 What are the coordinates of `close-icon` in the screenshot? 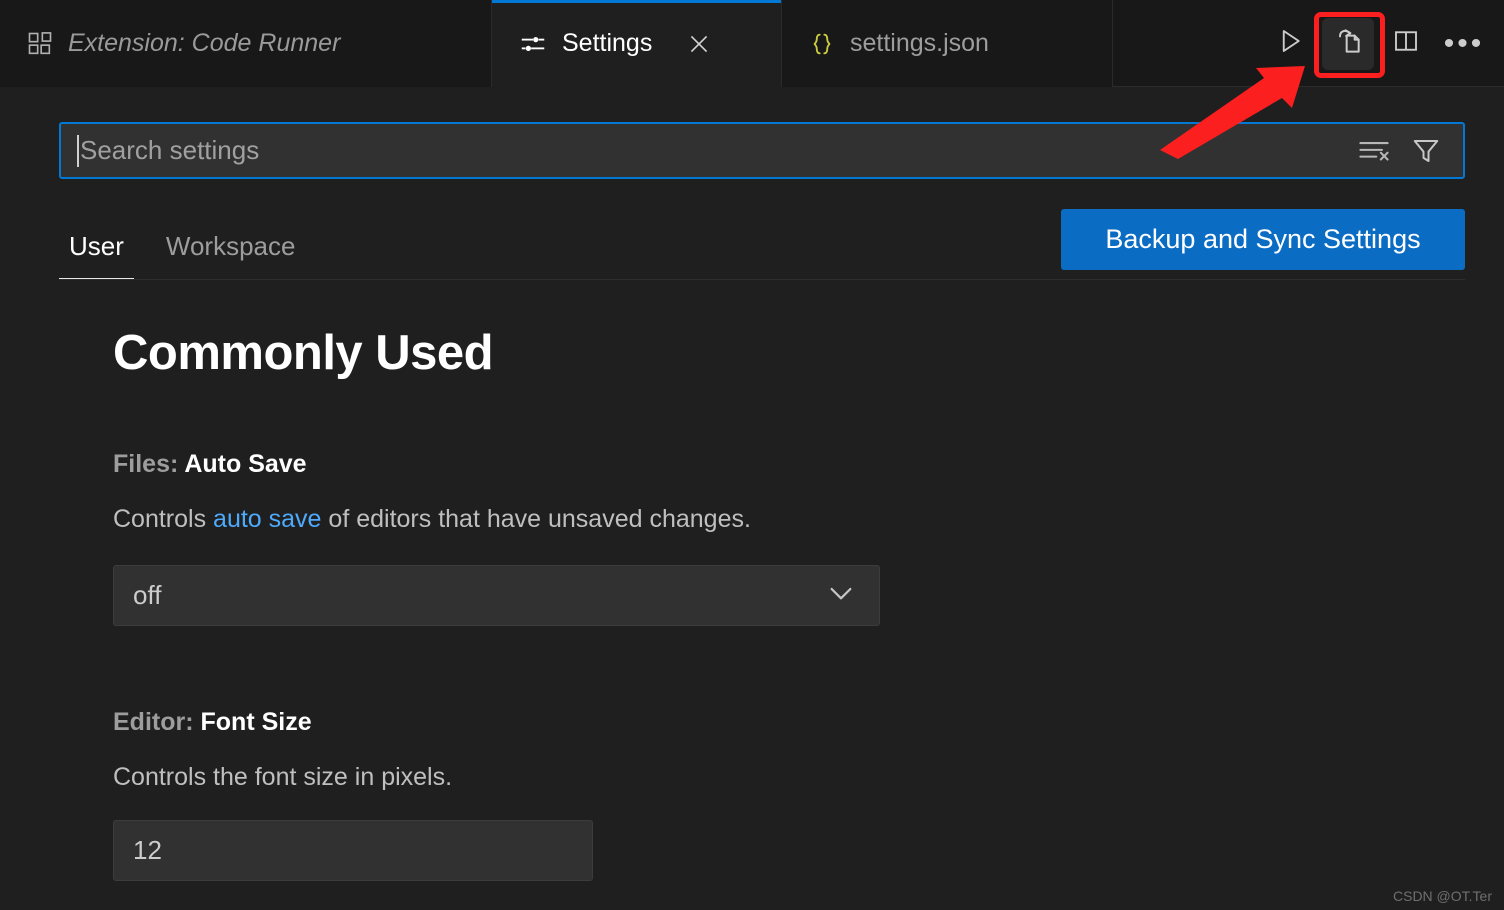 It's located at (699, 44).